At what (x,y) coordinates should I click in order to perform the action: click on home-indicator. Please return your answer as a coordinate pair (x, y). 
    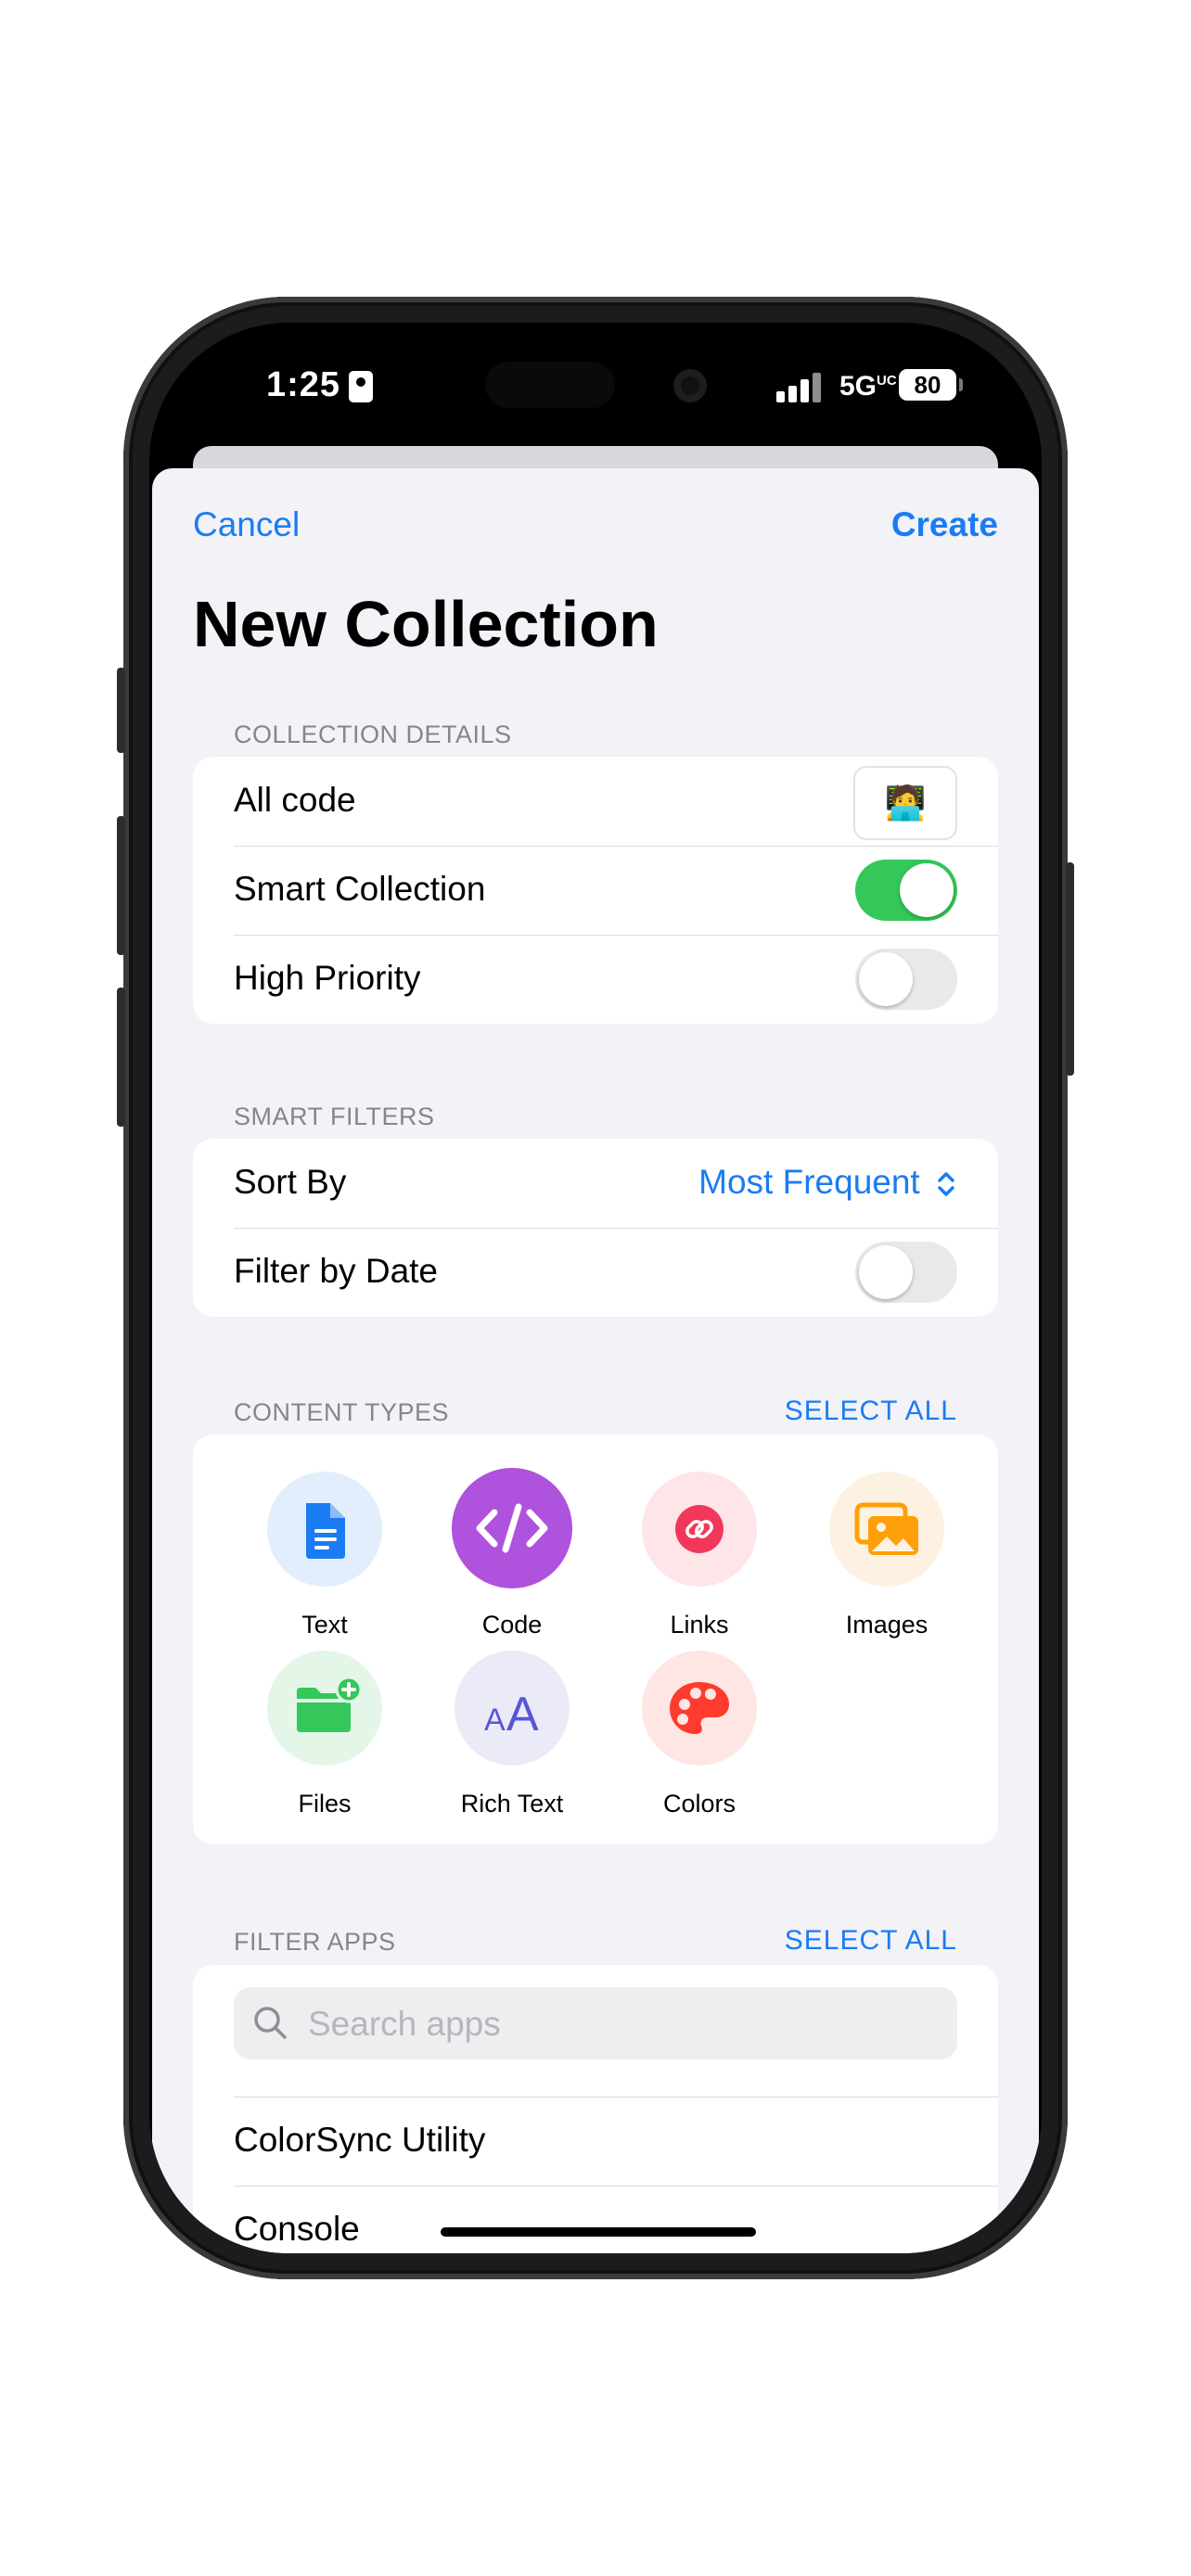
    Looking at the image, I should click on (598, 2232).